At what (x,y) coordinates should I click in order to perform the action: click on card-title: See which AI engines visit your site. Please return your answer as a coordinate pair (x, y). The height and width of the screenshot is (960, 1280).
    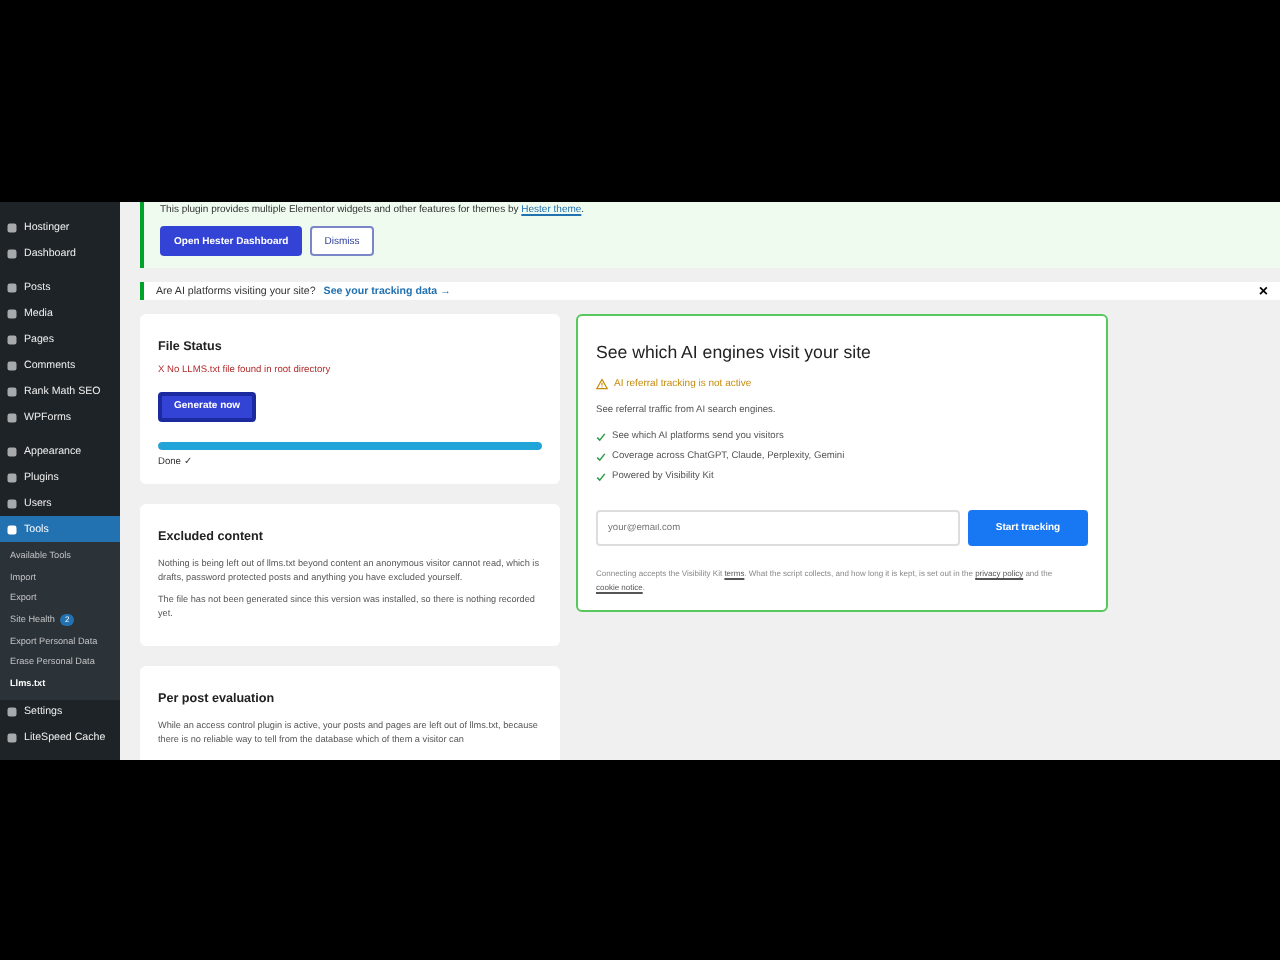
    Looking at the image, I should click on (734, 352).